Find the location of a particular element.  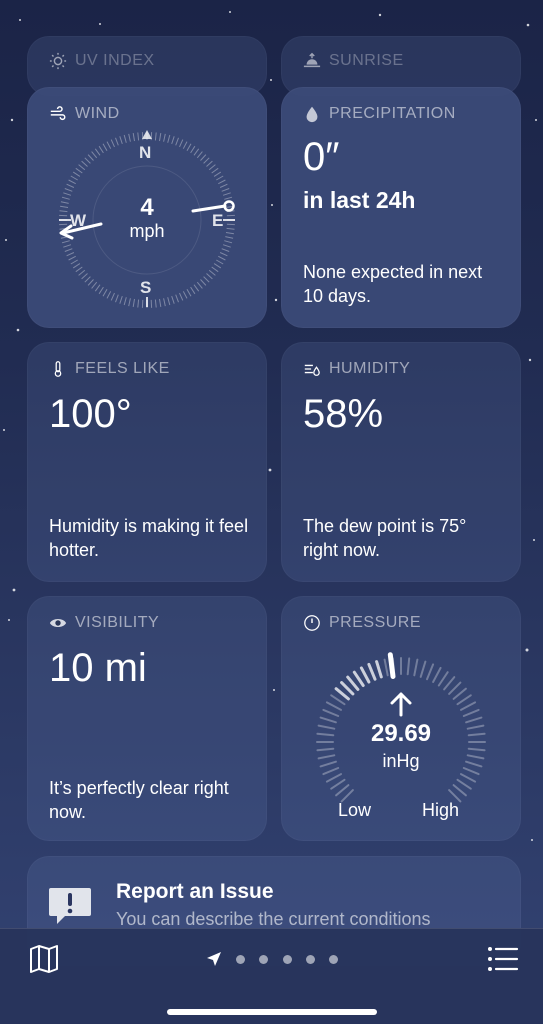

pressure-low-label: Low is located at coordinates (354, 810).